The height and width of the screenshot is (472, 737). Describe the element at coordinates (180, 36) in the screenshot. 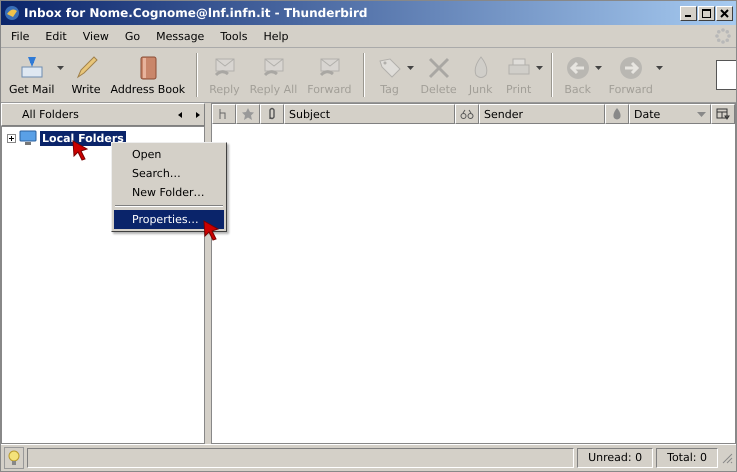

I see `menu-item: Message` at that location.